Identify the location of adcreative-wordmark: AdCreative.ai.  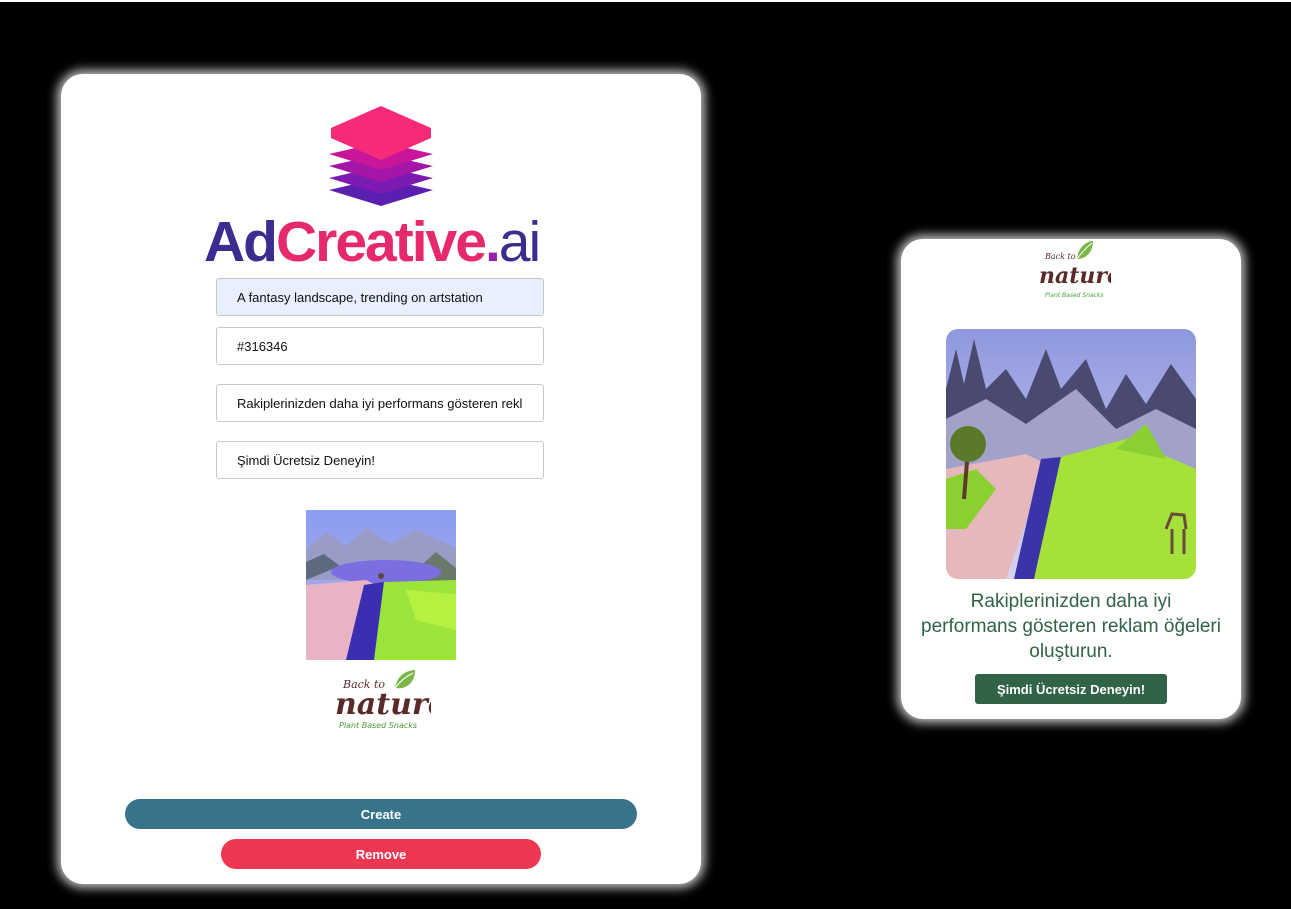
(384, 242).